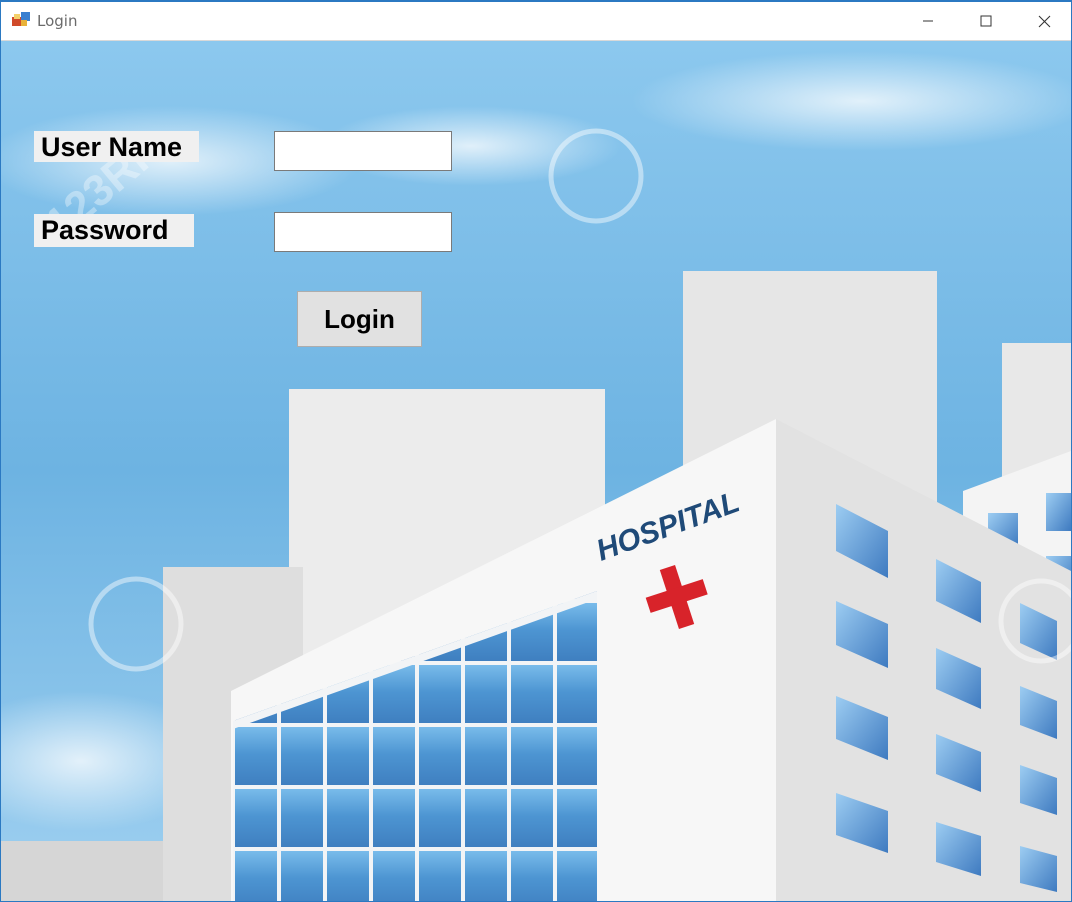 This screenshot has width=1072, height=902. What do you see at coordinates (359, 319) in the screenshot?
I see `login-button: Login` at bounding box center [359, 319].